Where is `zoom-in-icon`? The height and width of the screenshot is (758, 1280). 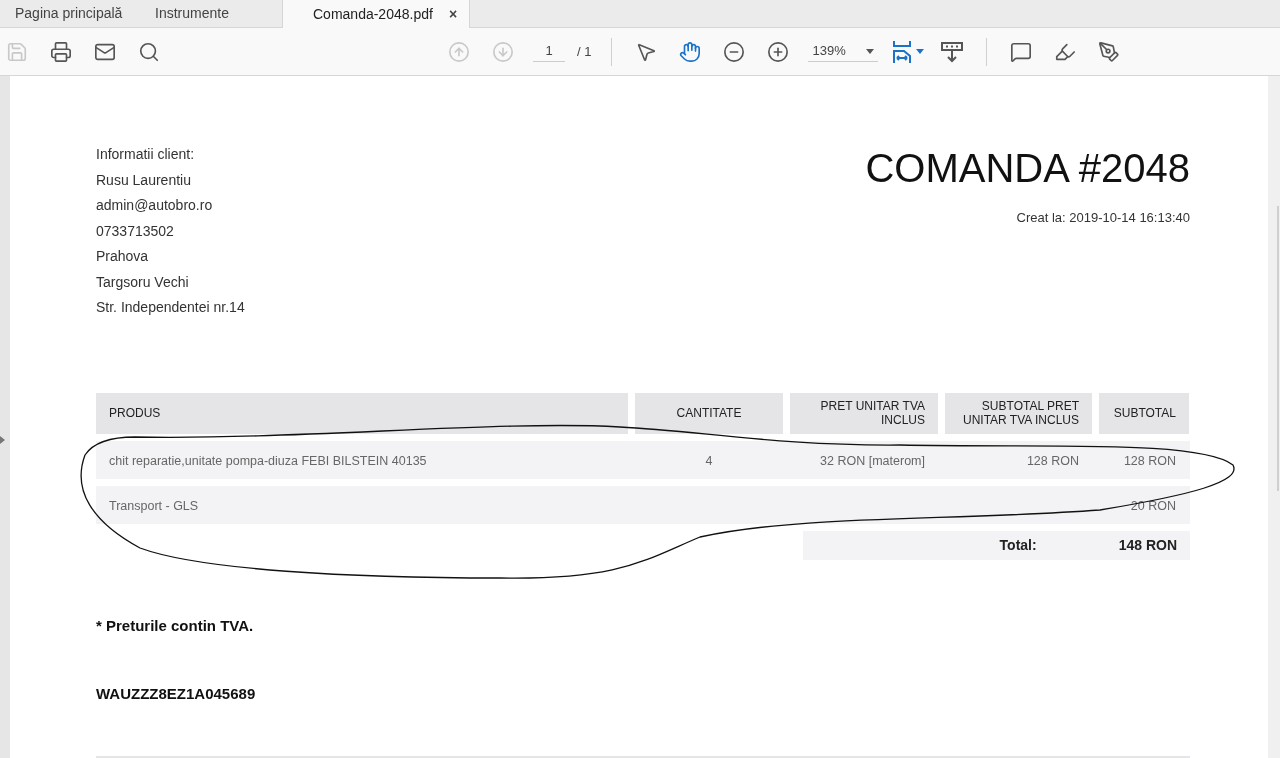 zoom-in-icon is located at coordinates (778, 51).